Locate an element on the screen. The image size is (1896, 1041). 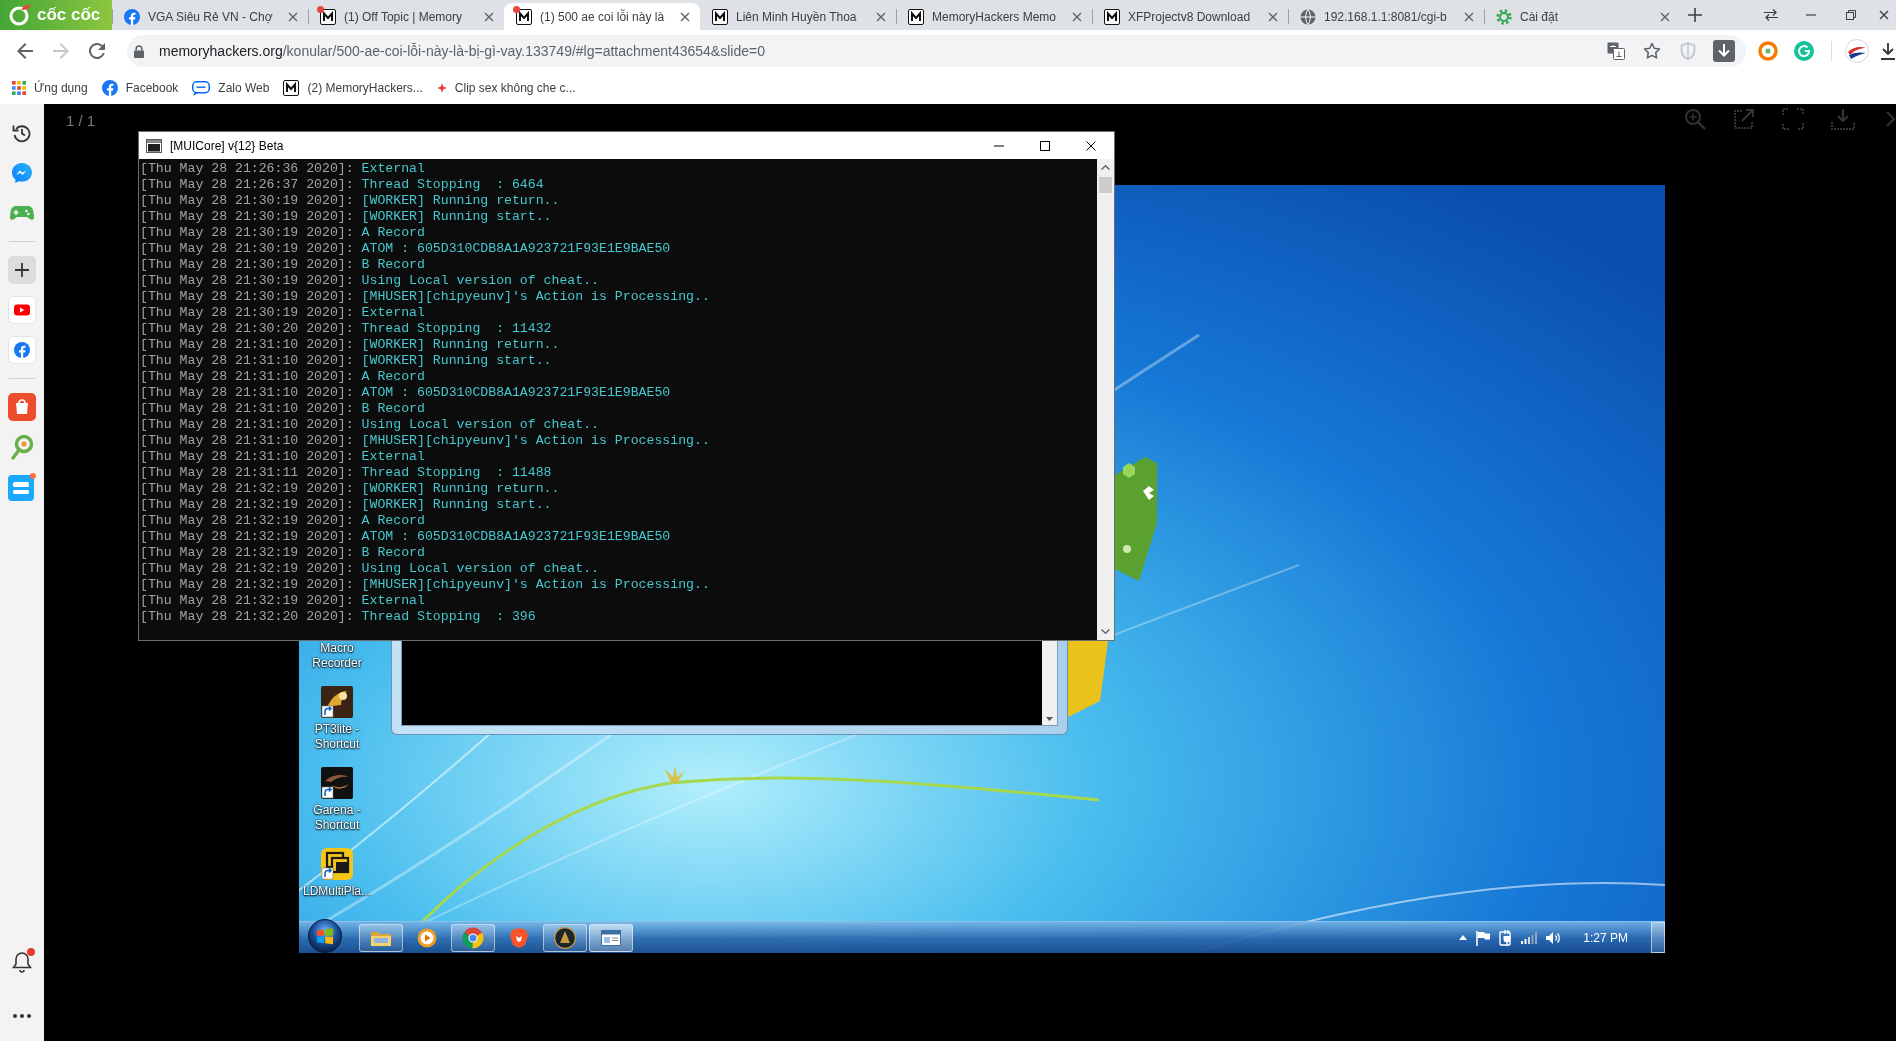
signal-bars-icon is located at coordinates (1529, 937).